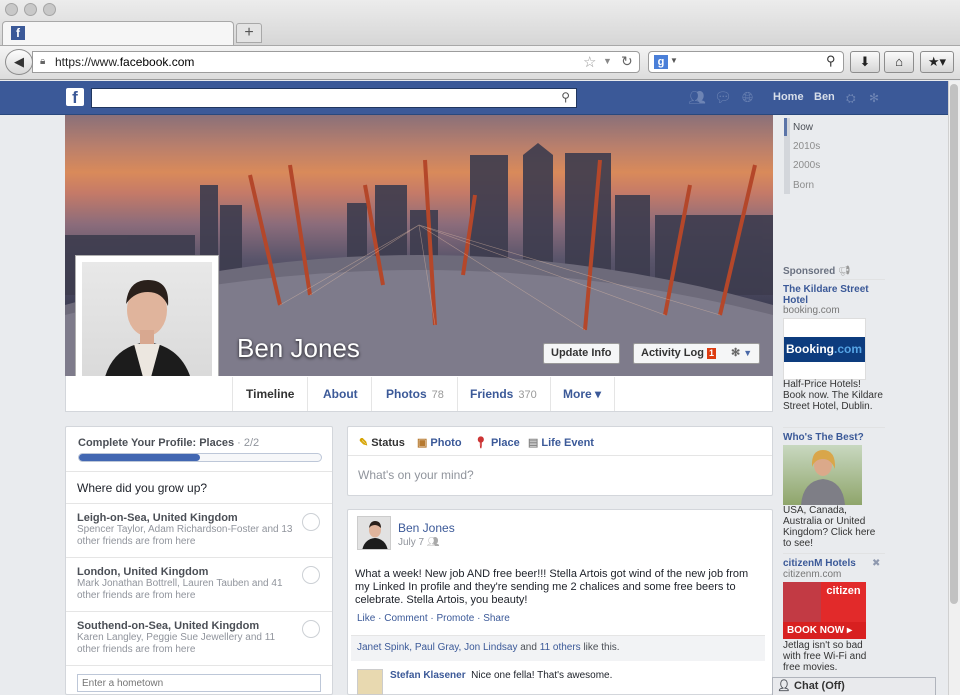 Image resolution: width=960 pixels, height=695 pixels. Describe the element at coordinates (428, 675) in the screenshot. I see `commenter-name-link: Stefan Klasener` at that location.